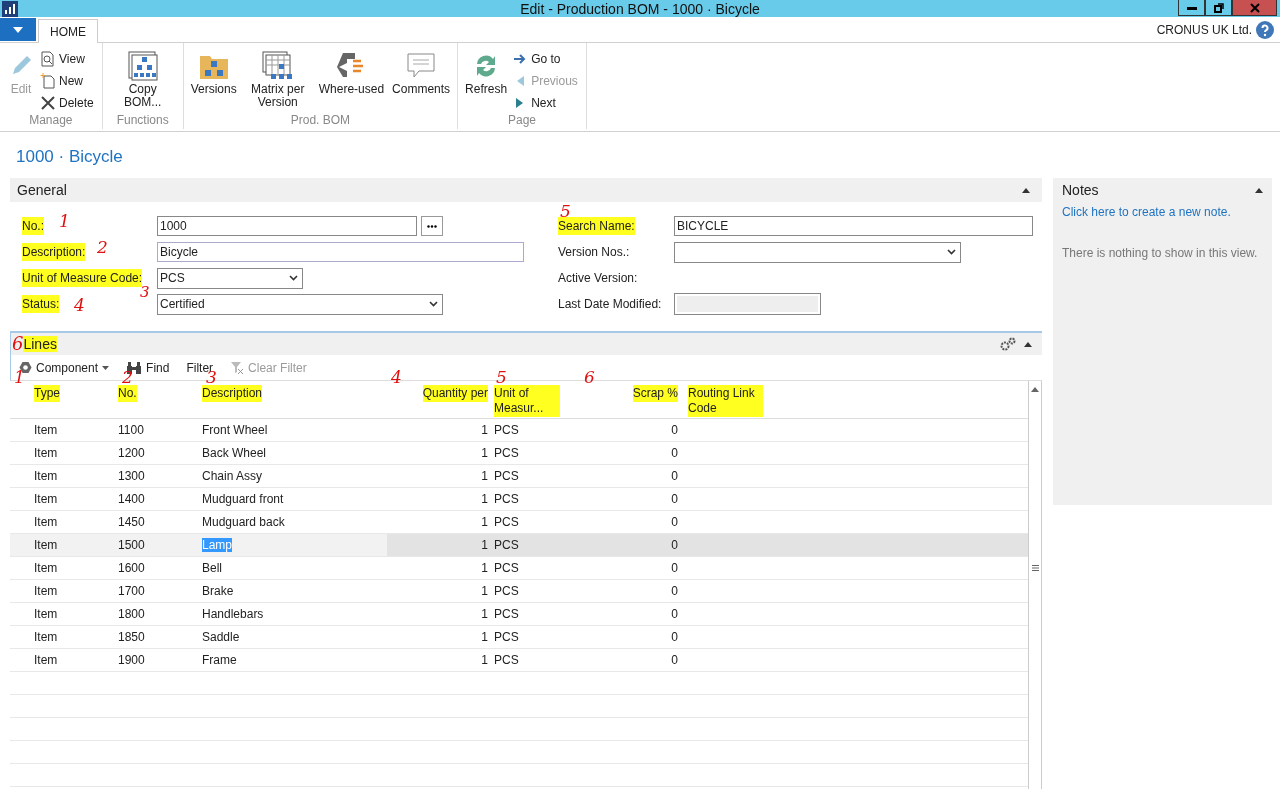 The image size is (1280, 789). I want to click on lookup-button, so click(432, 226).